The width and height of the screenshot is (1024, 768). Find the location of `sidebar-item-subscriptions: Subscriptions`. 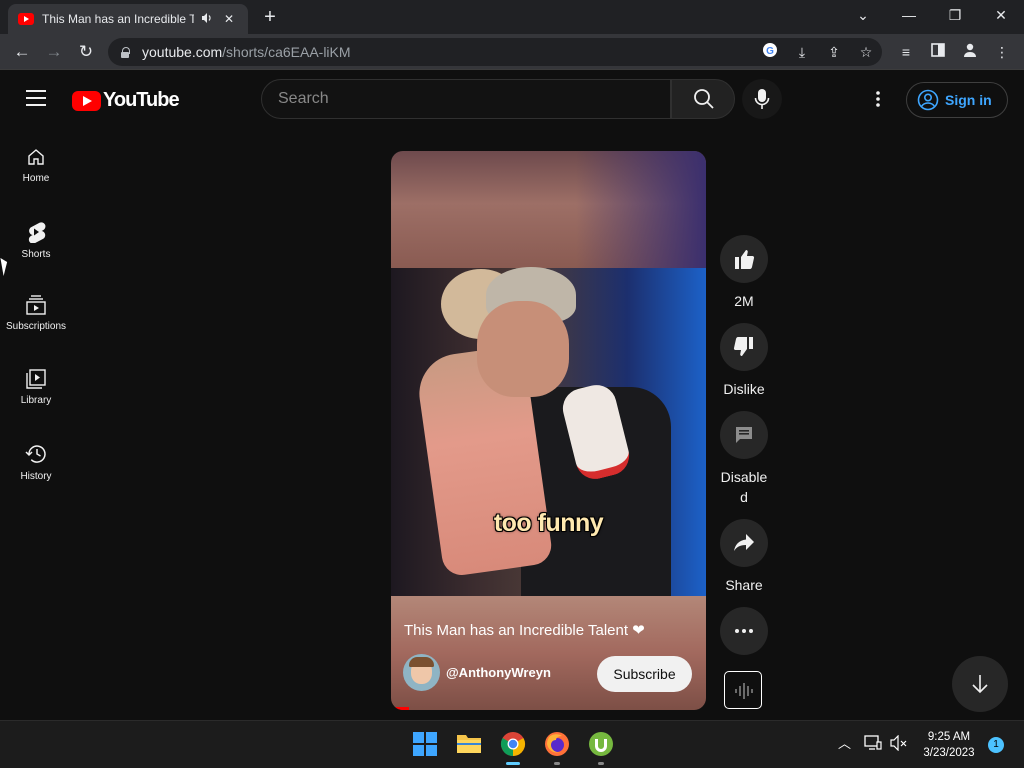

sidebar-item-subscriptions: Subscriptions is located at coordinates (36, 312).